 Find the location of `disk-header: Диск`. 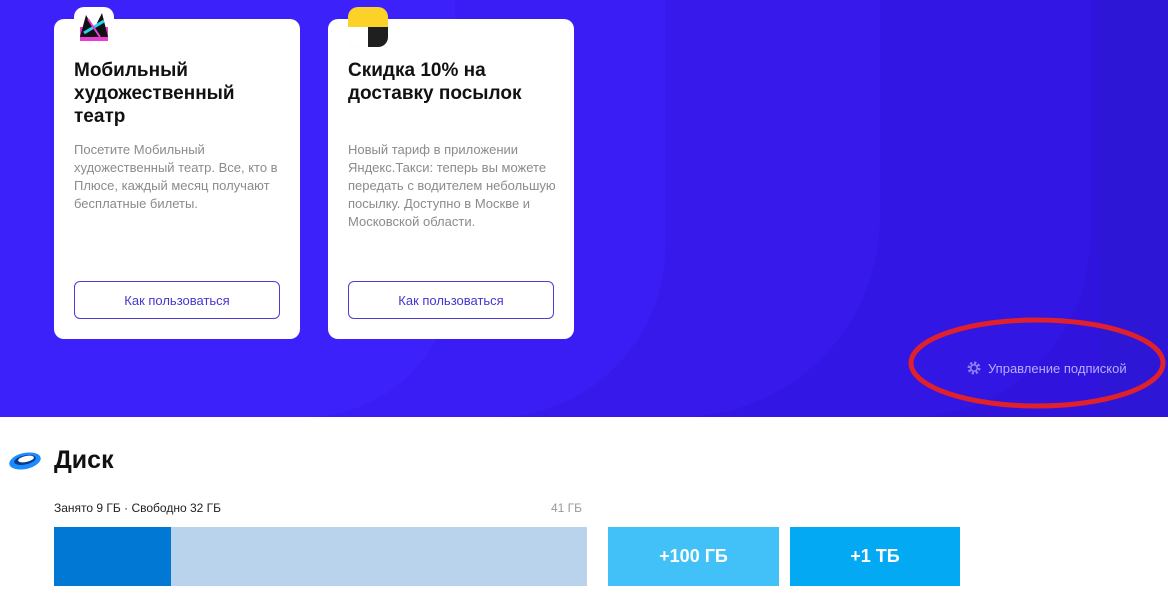

disk-header: Диск is located at coordinates (61, 460).